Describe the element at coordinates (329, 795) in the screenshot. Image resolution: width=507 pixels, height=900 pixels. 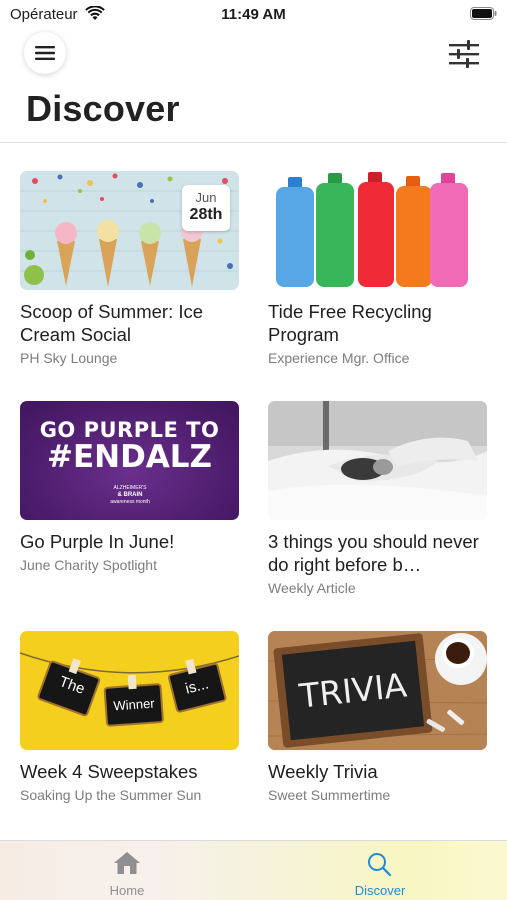
I see `card-subtitle: Sweet Summertime` at that location.